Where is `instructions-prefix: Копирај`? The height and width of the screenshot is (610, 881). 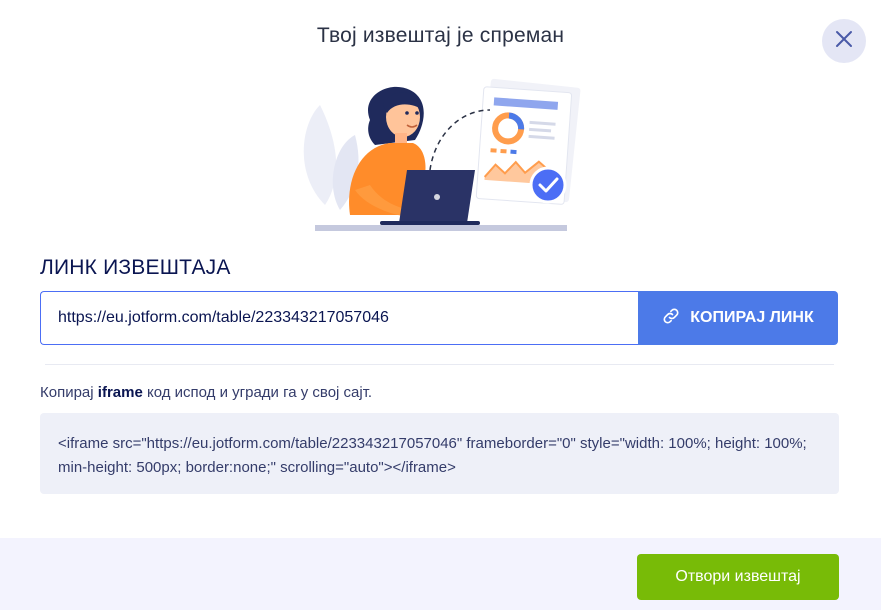
instructions-prefix: Копирај is located at coordinates (69, 392).